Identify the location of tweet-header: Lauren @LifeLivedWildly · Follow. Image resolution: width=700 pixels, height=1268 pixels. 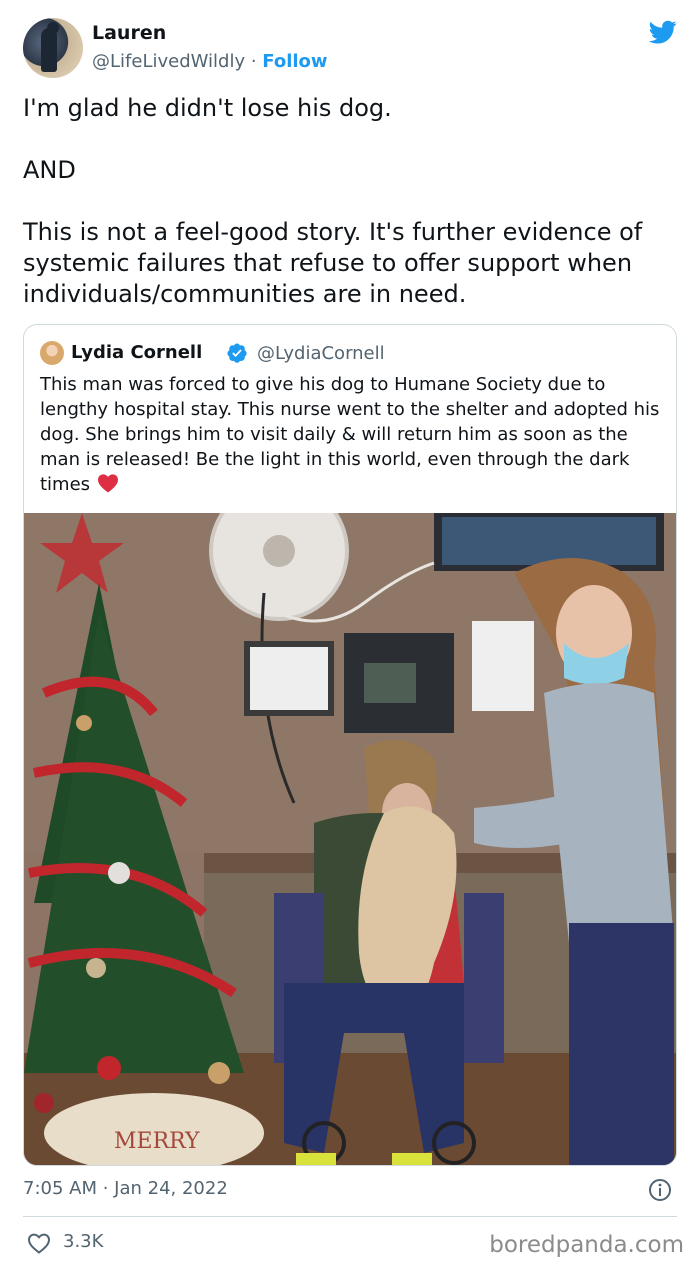
(353, 49).